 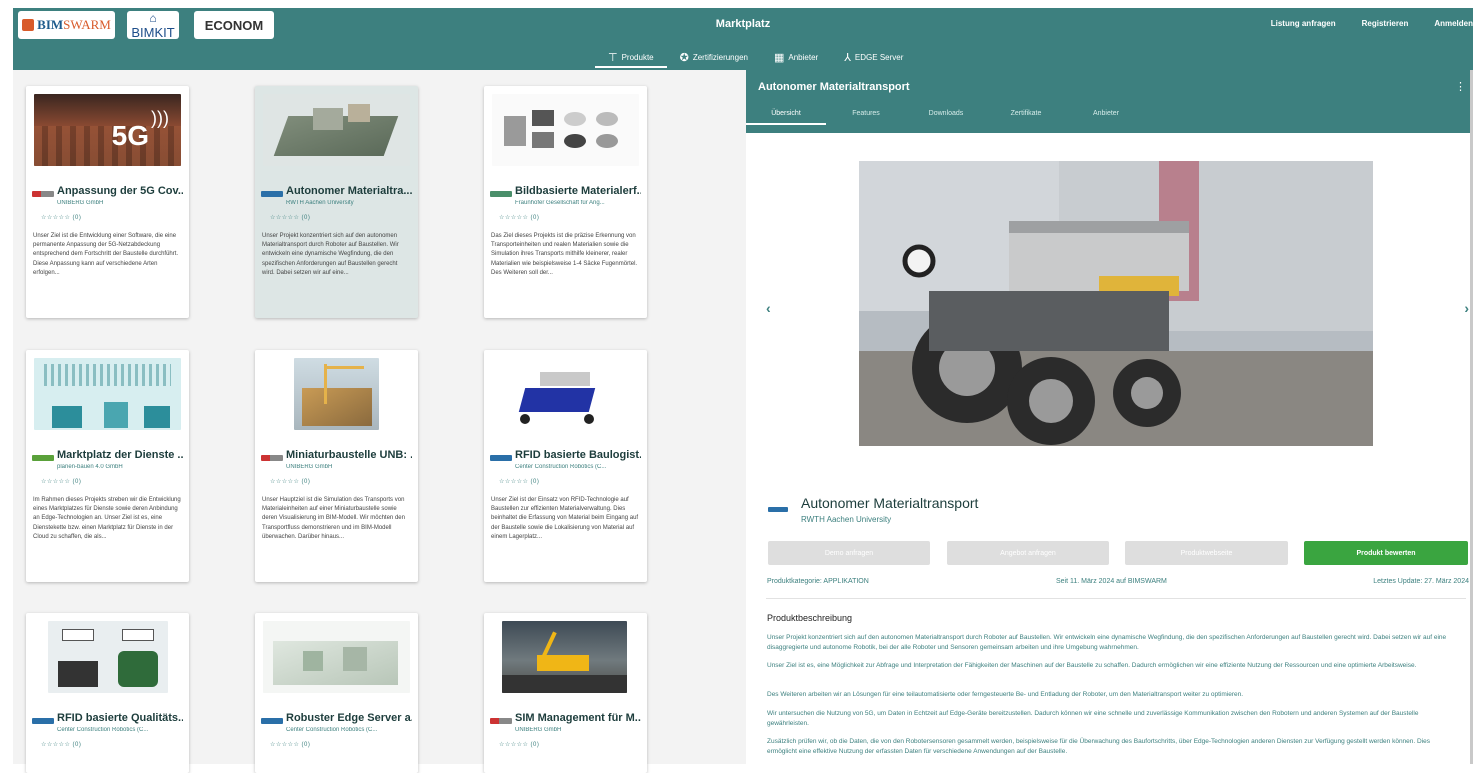 I want to click on tab-zertifizierungen: ✪ Zertifizierungen, so click(x=714, y=57).